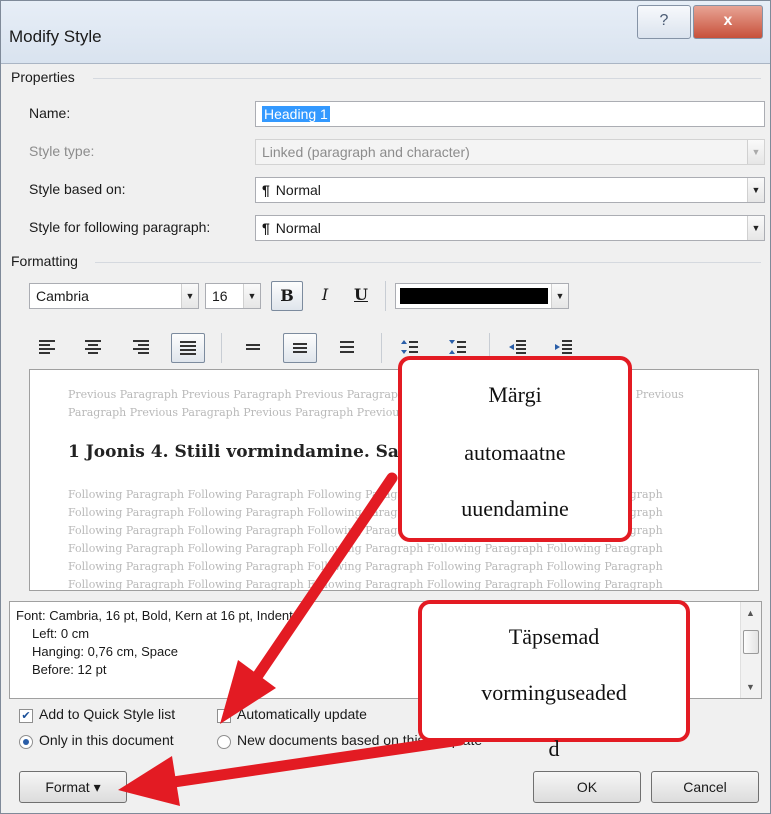 Image resolution: width=771 pixels, height=814 pixels. Describe the element at coordinates (554, 671) in the screenshot. I see `callout-format-settings: Täpsemad vorminguseaded` at that location.